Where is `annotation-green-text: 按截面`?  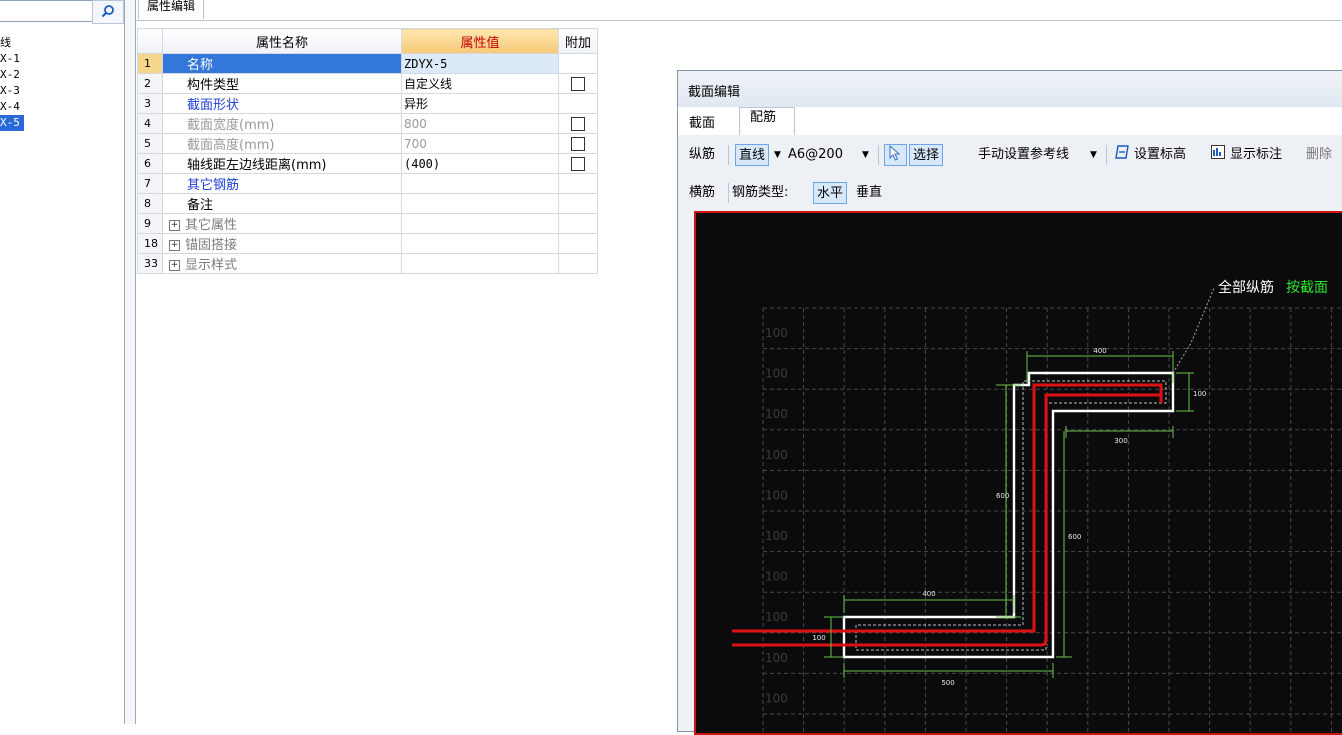 annotation-green-text: 按截面 is located at coordinates (1307, 288).